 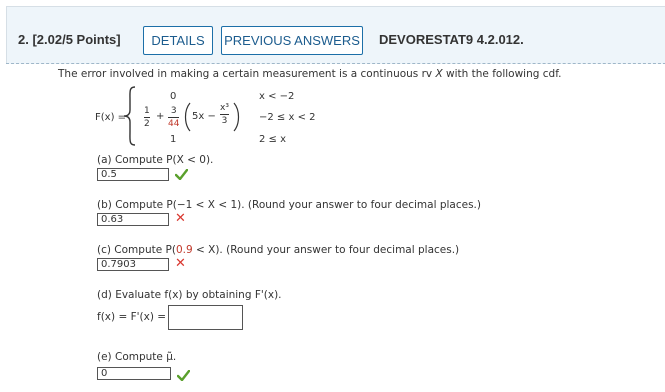 What do you see at coordinates (451, 39) in the screenshot?
I see `question-source-code: DEVORESTAT9 4.2.012.` at bounding box center [451, 39].